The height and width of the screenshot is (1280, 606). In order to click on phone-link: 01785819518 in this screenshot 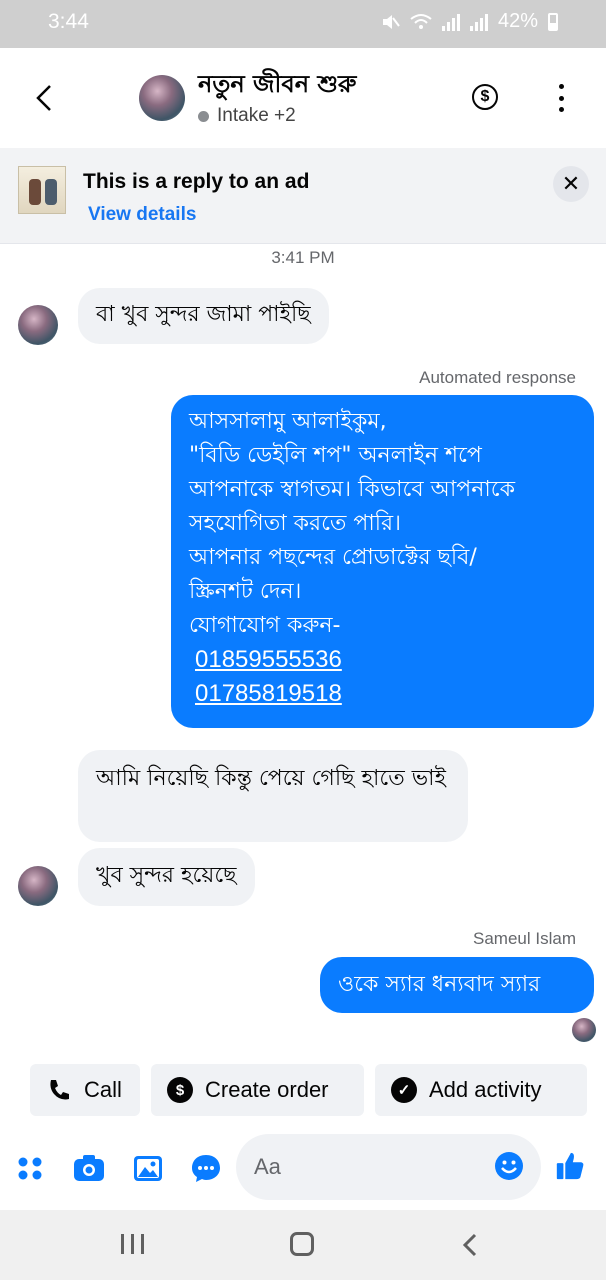, I will do `click(382, 694)`.